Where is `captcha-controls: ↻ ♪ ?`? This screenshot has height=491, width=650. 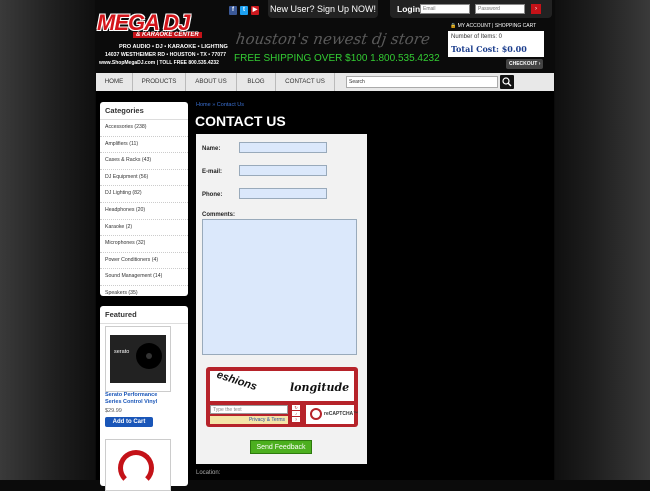
captcha-controls: ↻ ♪ ? is located at coordinates (297, 414).